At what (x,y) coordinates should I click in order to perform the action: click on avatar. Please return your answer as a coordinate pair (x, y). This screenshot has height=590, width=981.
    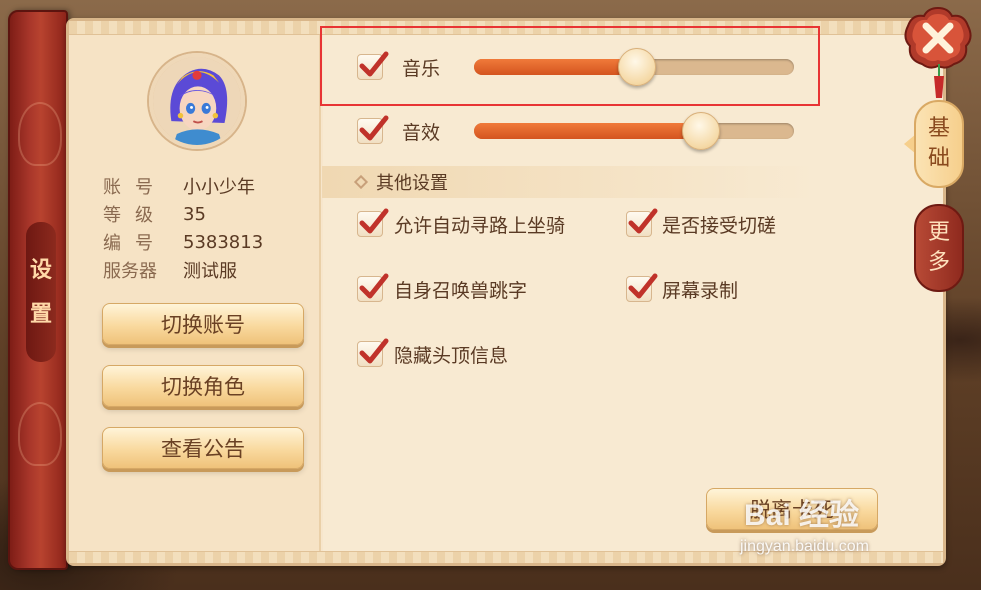
    Looking at the image, I should click on (197, 101).